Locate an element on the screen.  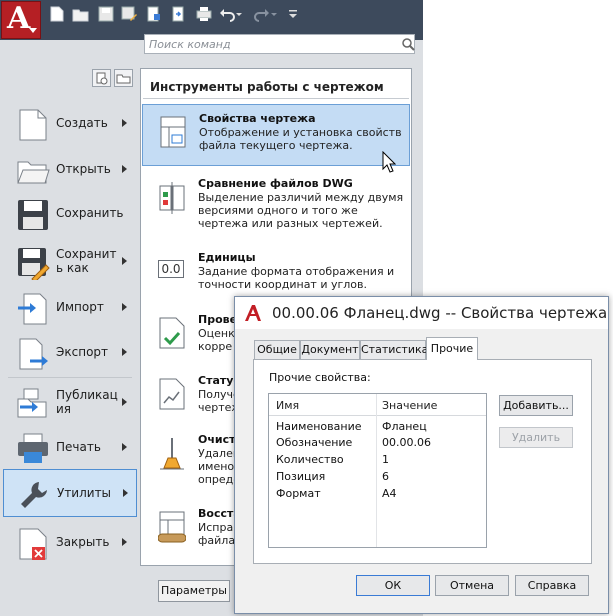
menu-item-label: Создать is located at coordinates (82, 123).